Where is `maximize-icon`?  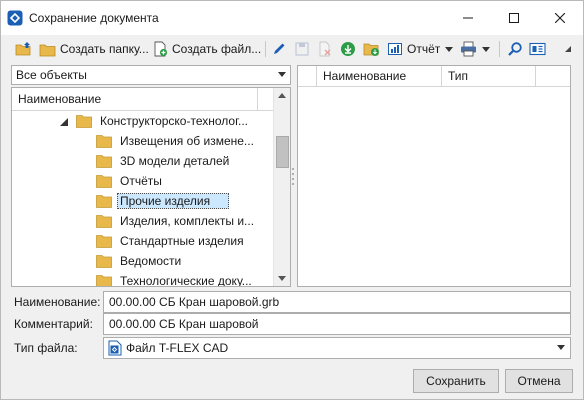 maximize-icon is located at coordinates (514, 18).